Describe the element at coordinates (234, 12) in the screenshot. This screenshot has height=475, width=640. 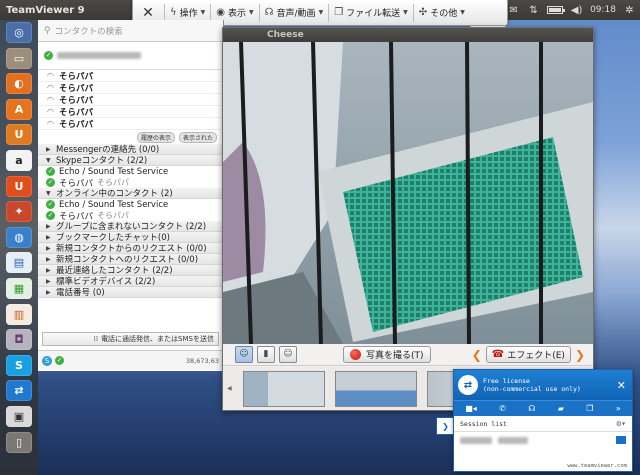
I see `toolbar-view-menu: ◉ 表示 ▼` at that location.